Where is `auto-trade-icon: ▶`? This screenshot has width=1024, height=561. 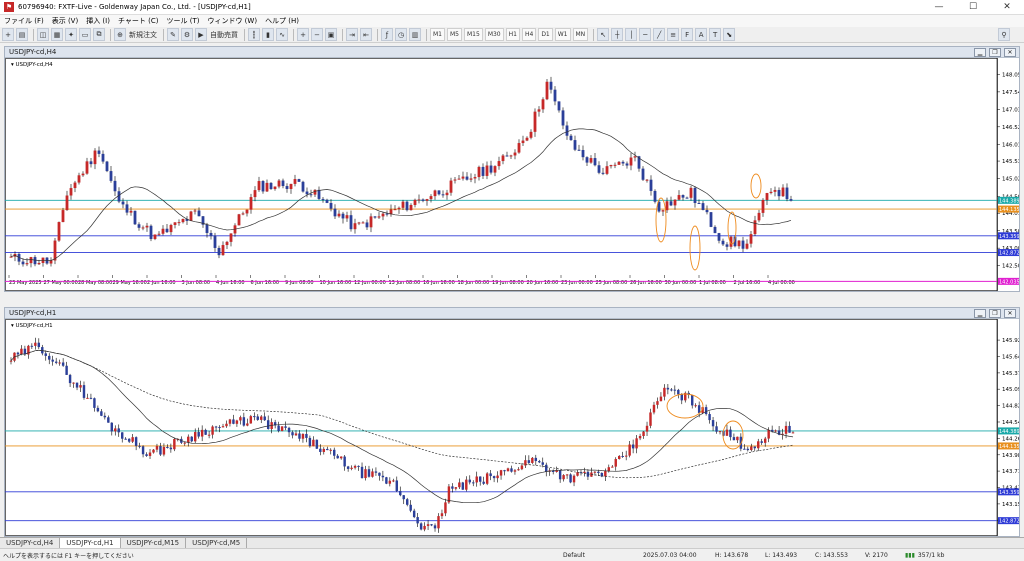
auto-trade-icon: ▶ is located at coordinates (201, 34).